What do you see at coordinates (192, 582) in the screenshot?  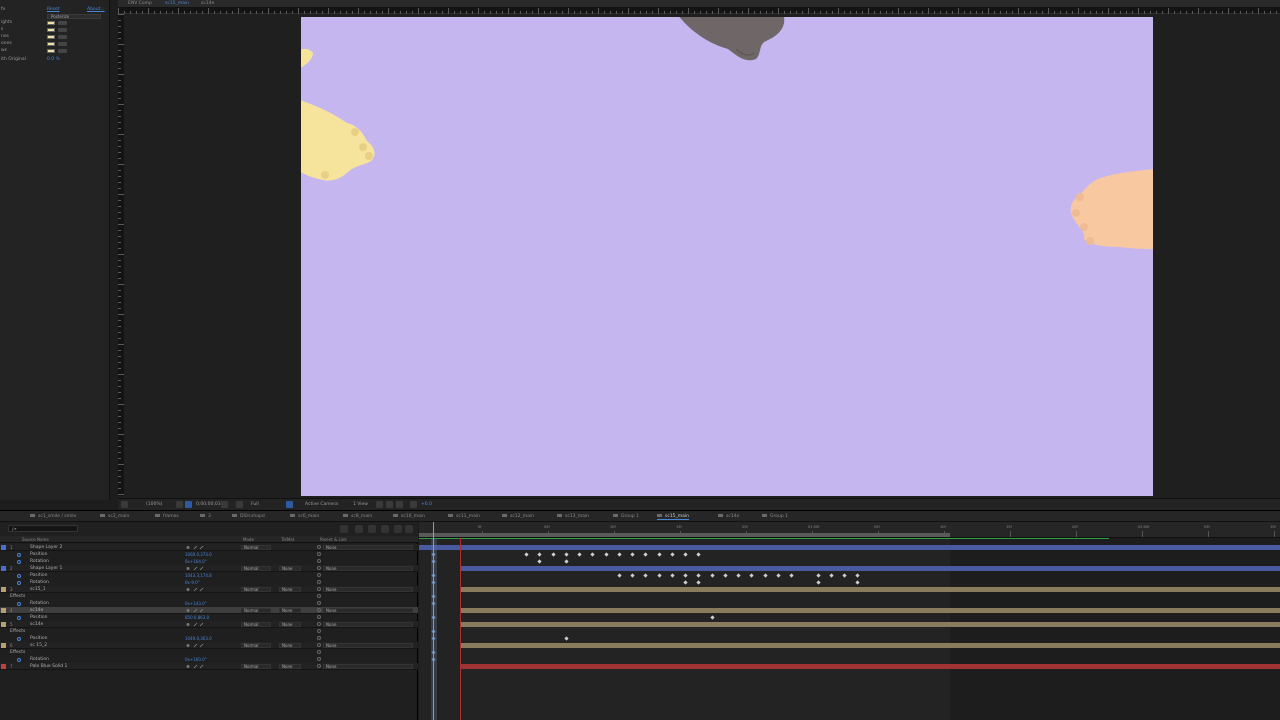 I see `property-value: 0x-9.0°` at bounding box center [192, 582].